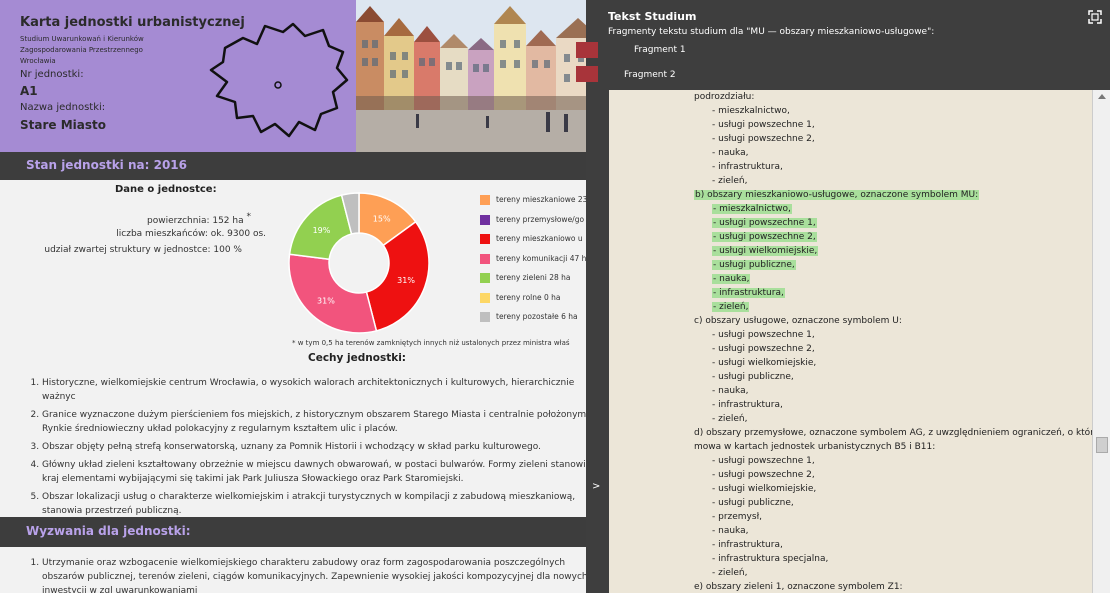 The height and width of the screenshot is (593, 1110). I want to click on collapse-panel-toggle: >, so click(596, 486).